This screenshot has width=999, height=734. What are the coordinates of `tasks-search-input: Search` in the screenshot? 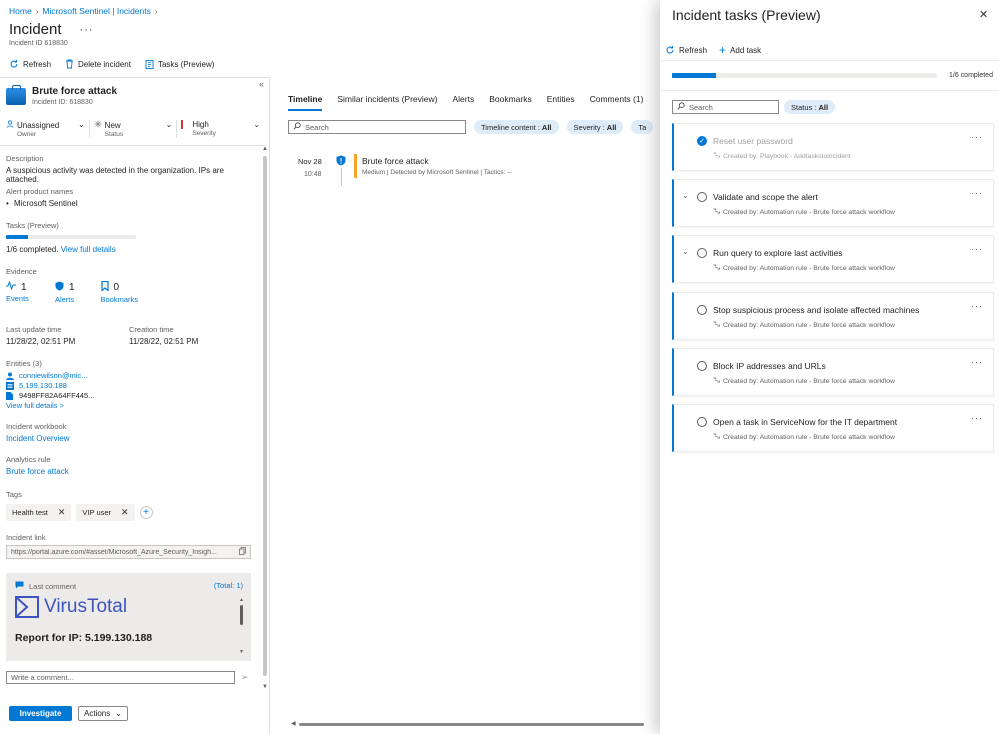 It's located at (725, 107).